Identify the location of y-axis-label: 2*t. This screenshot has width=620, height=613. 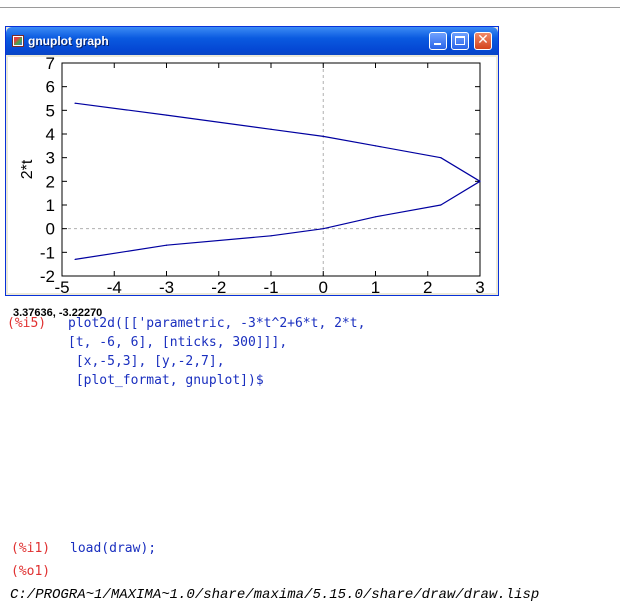
(27, 169).